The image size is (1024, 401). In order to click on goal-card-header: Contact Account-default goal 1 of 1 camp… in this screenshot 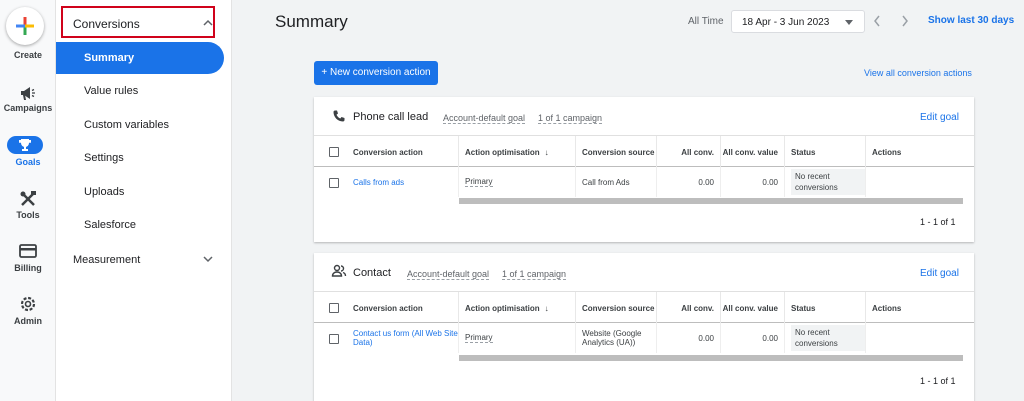, I will do `click(644, 272)`.